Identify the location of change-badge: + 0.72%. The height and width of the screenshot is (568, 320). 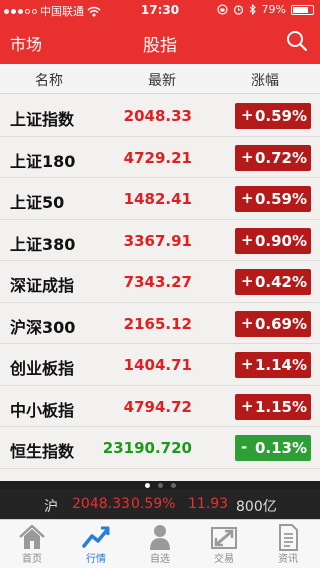
(273, 157).